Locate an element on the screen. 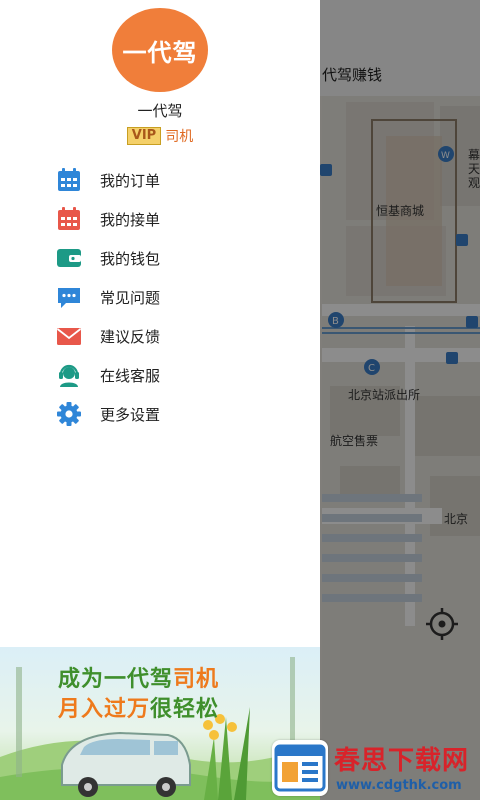 The width and height of the screenshot is (480, 800). menu-item-my-accepted-orders: 我的接单 is located at coordinates (160, 218).